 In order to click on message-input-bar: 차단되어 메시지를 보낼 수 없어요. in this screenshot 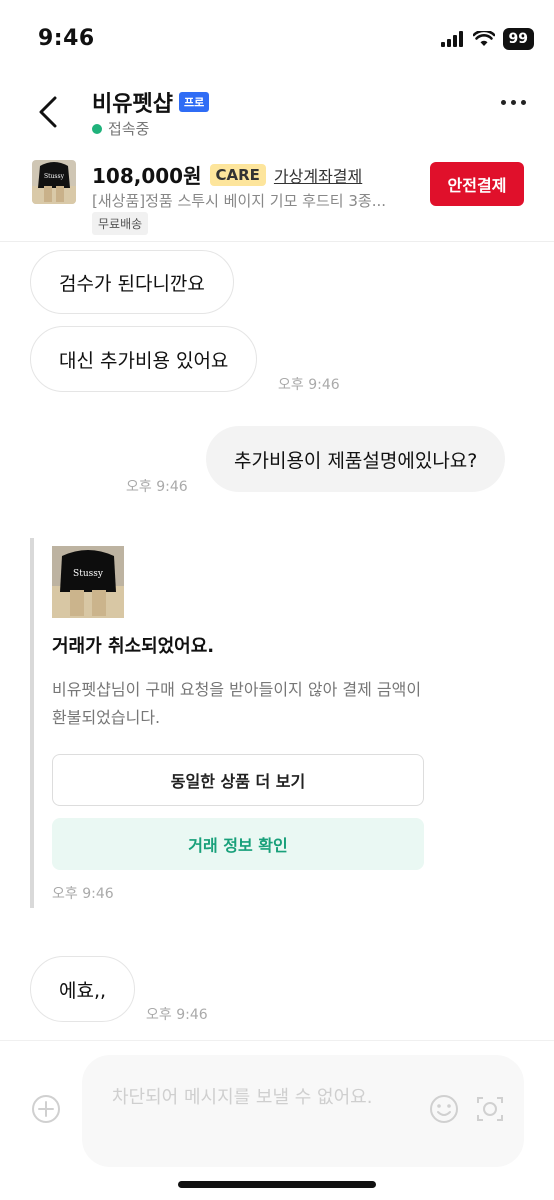, I will do `click(277, 1120)`.